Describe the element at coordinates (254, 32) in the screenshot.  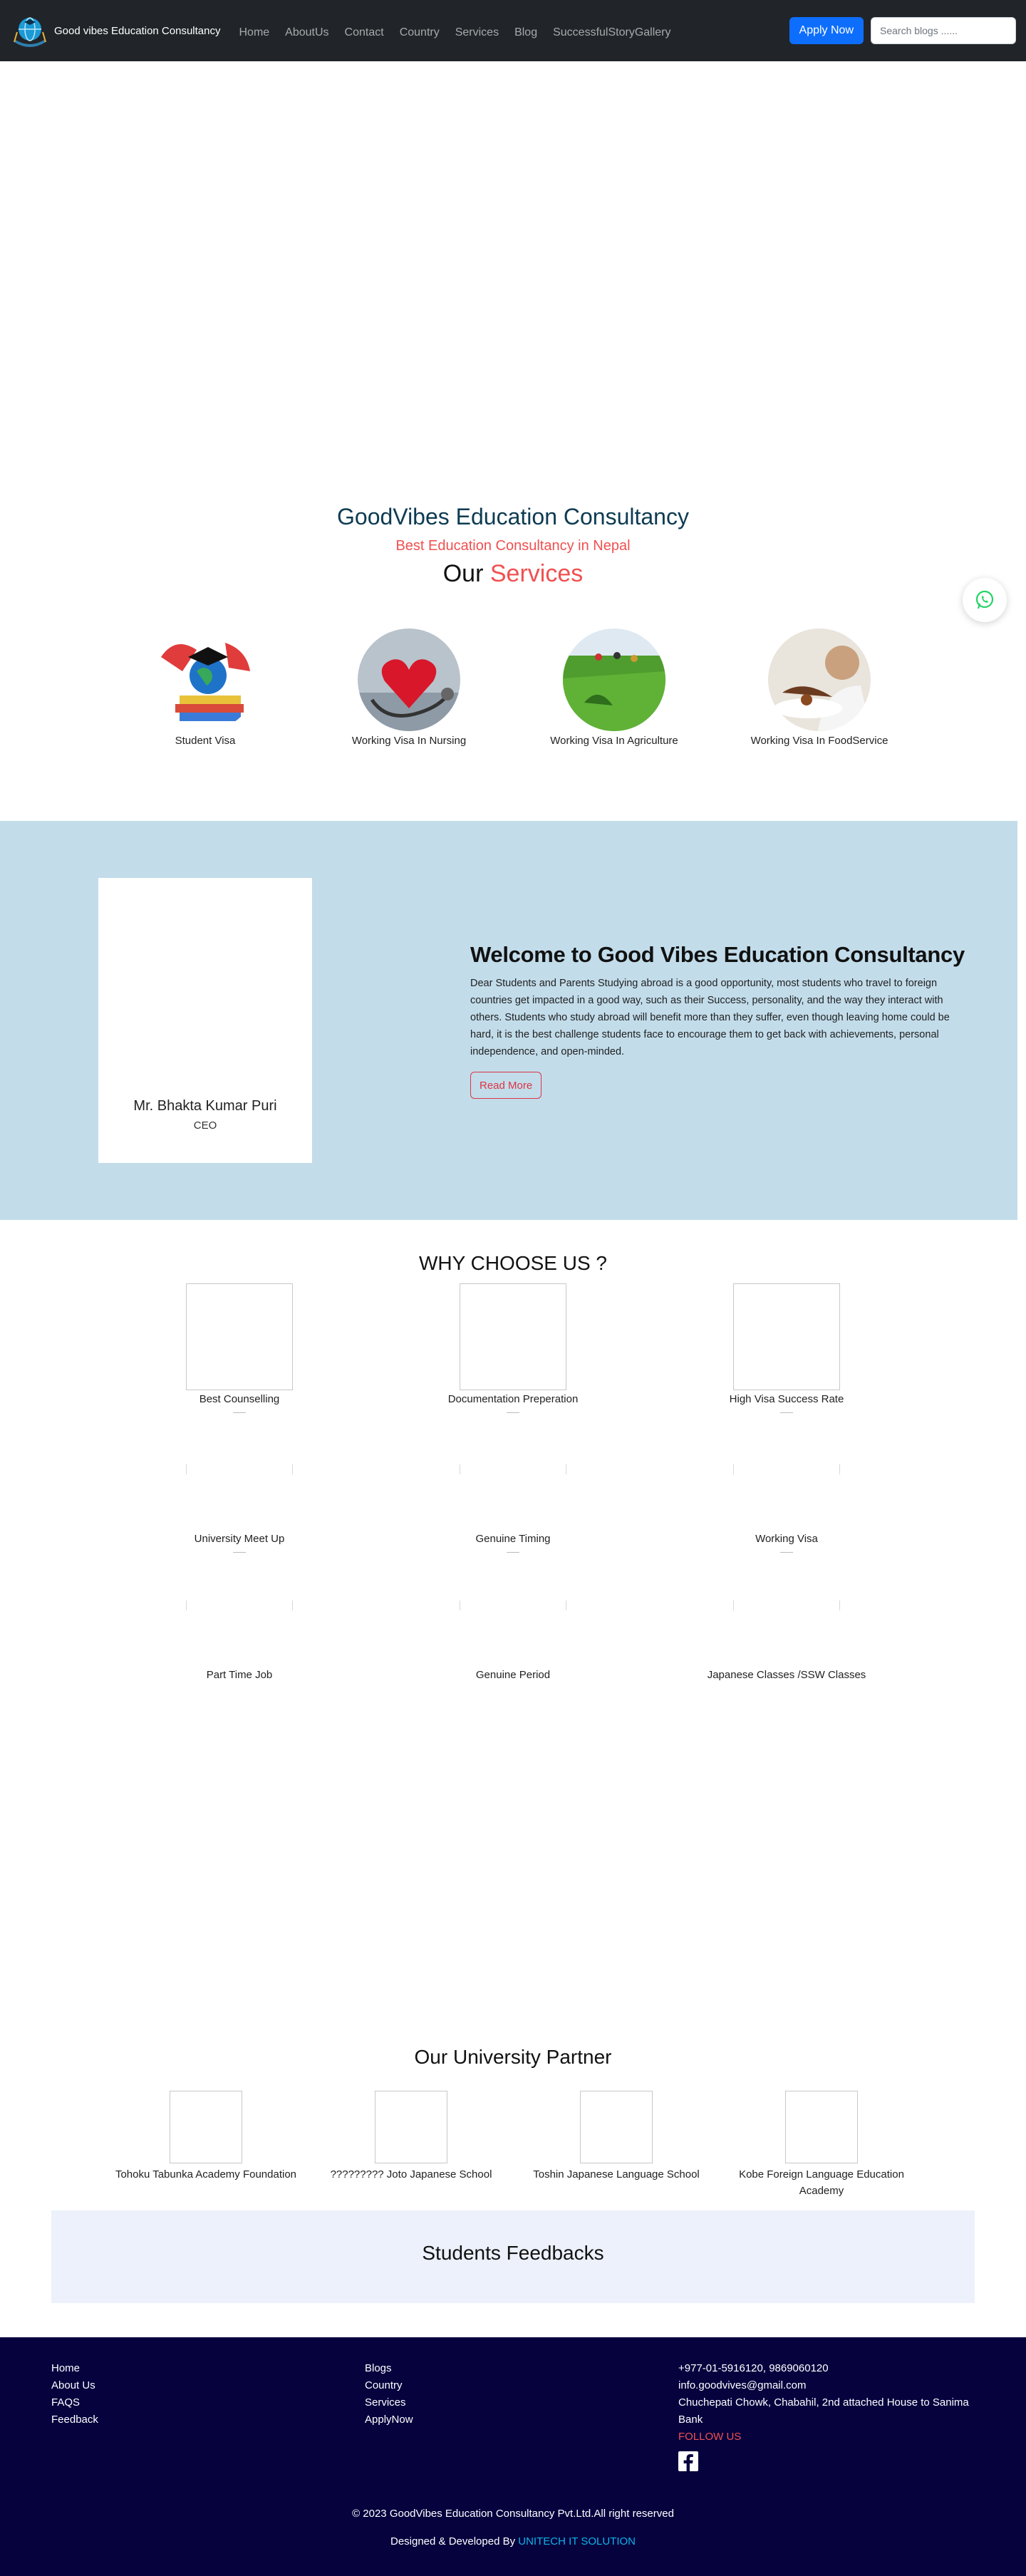
I see `nav-home: Home` at that location.